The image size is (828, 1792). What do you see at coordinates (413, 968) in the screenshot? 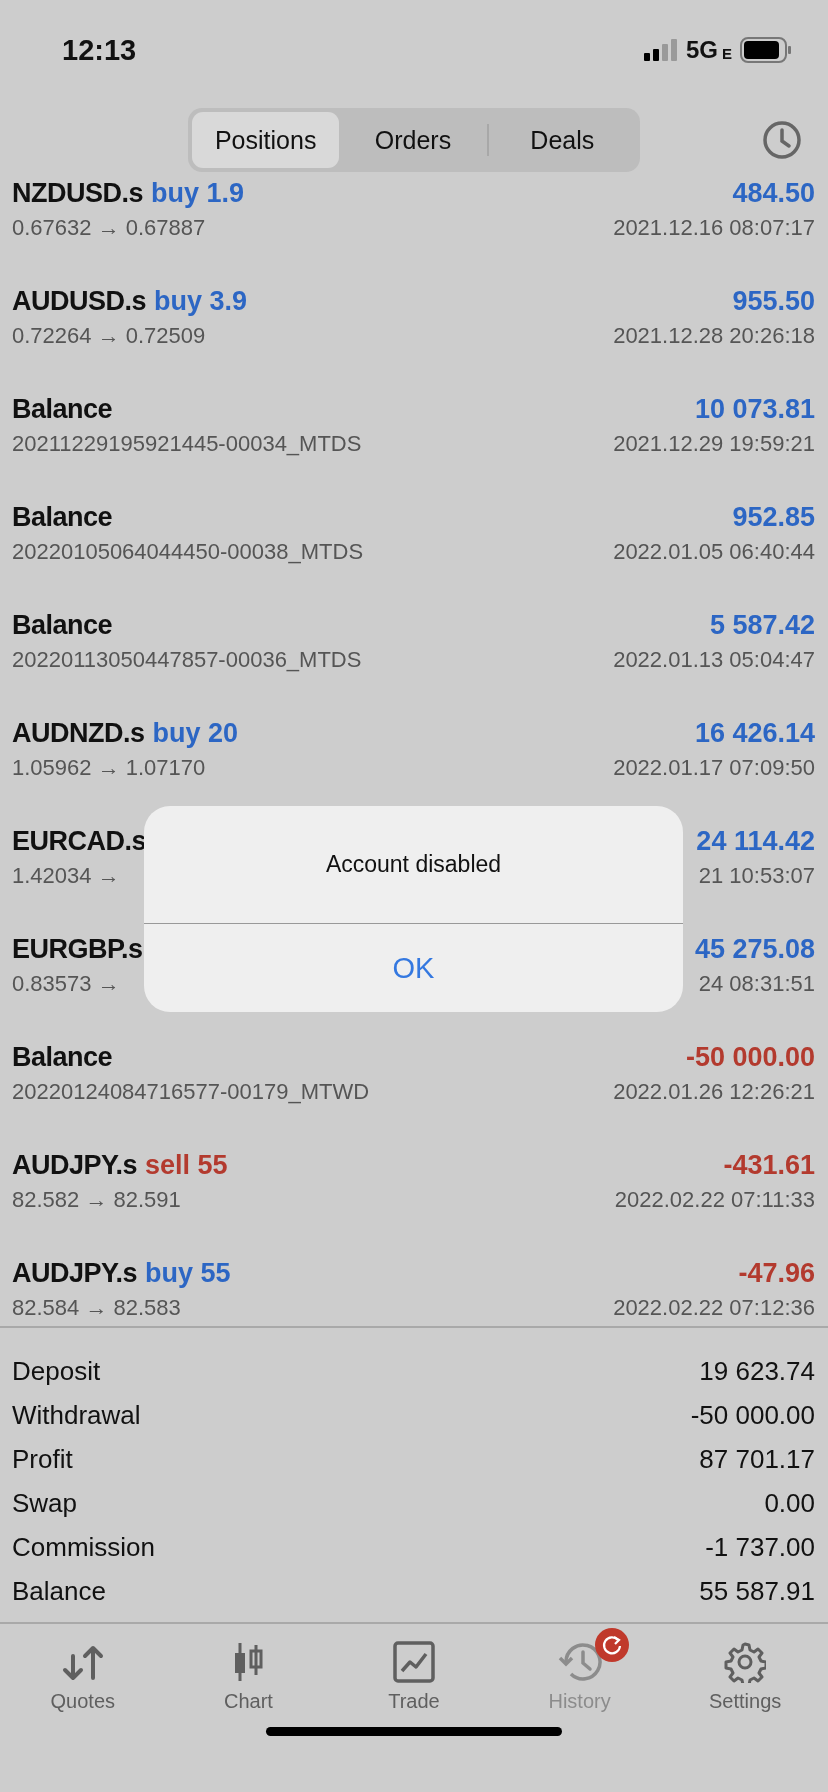
I see `ok-button: OK` at bounding box center [413, 968].